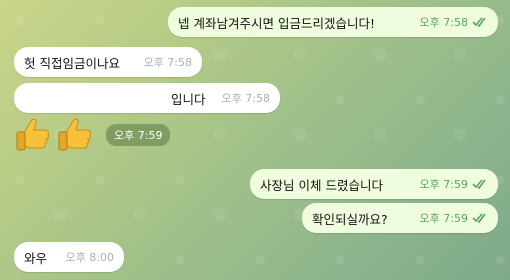 The width and height of the screenshot is (510, 280). Describe the element at coordinates (276, 23) in the screenshot. I see `message-text: 넵 계좌남겨주시면 입금드리겠습니다!` at that location.